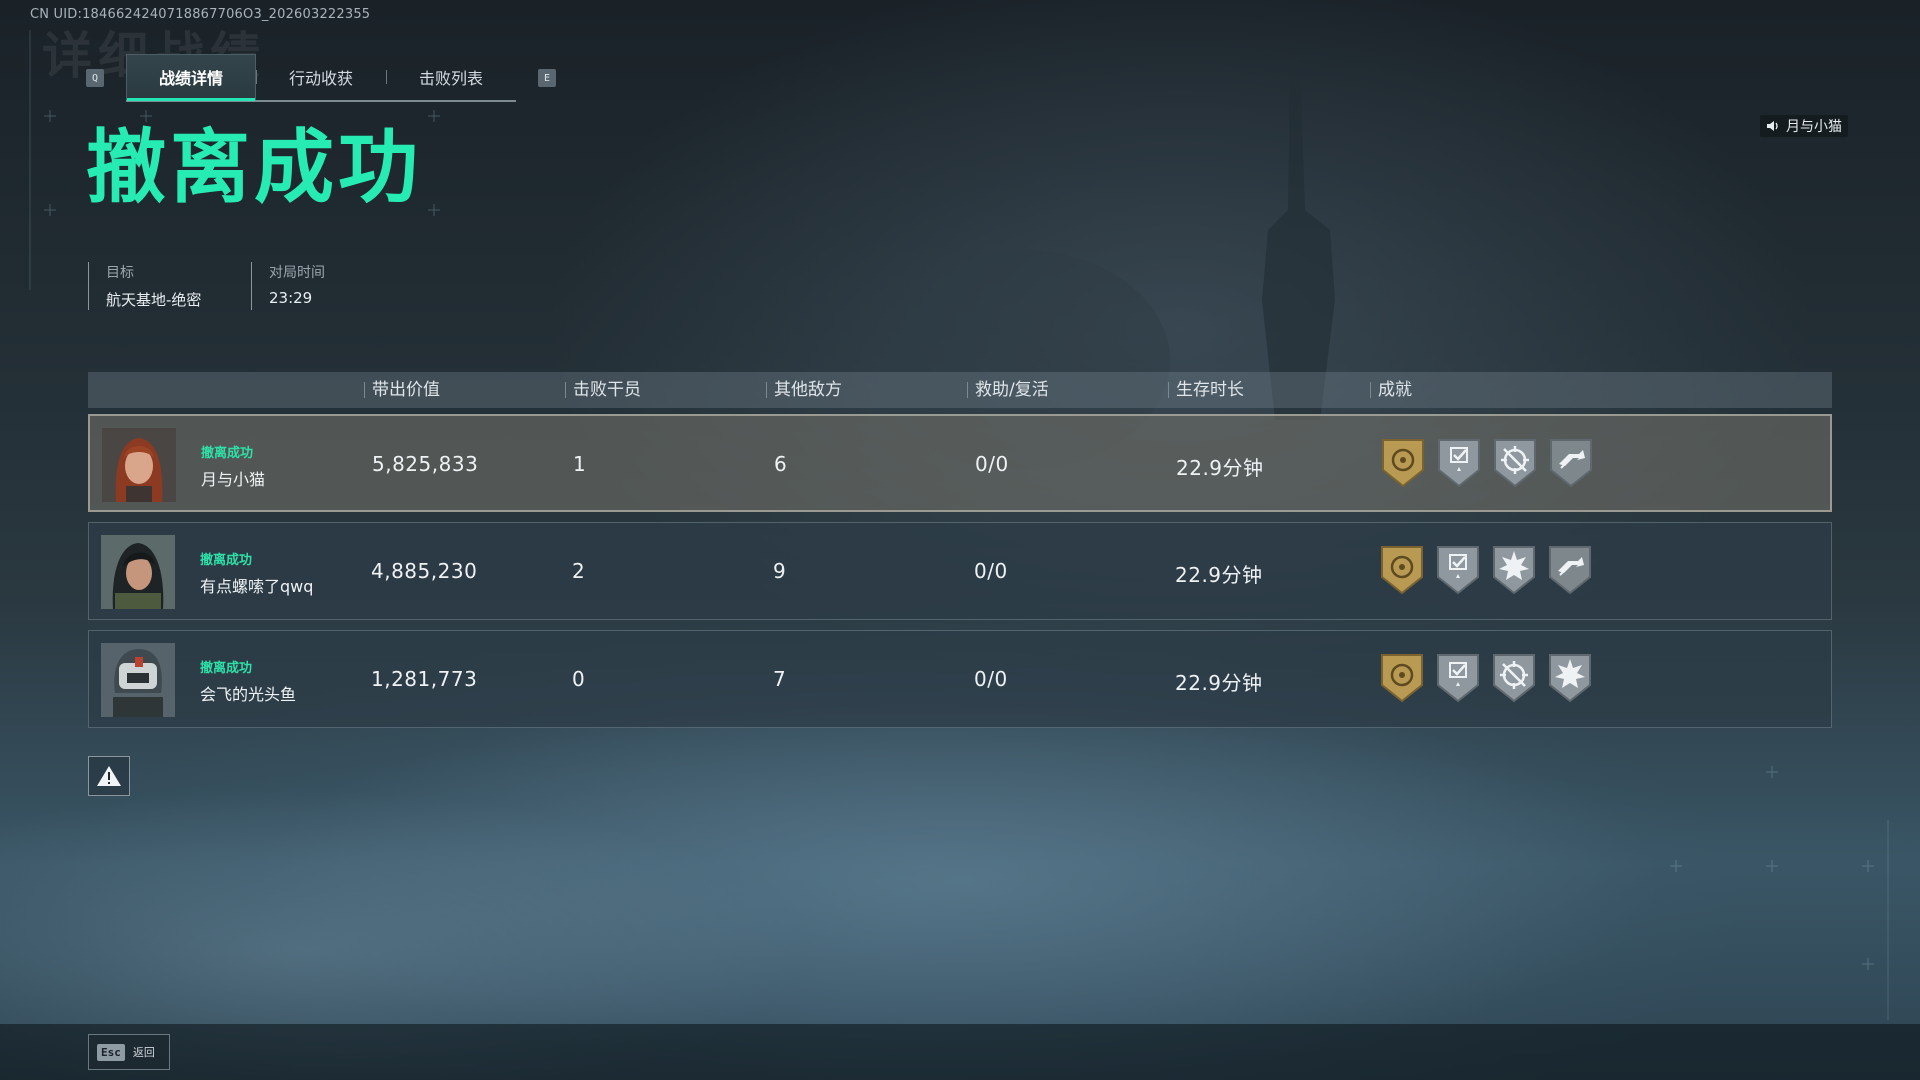  I want to click on time-block: 对局时间 23:29, so click(288, 286).